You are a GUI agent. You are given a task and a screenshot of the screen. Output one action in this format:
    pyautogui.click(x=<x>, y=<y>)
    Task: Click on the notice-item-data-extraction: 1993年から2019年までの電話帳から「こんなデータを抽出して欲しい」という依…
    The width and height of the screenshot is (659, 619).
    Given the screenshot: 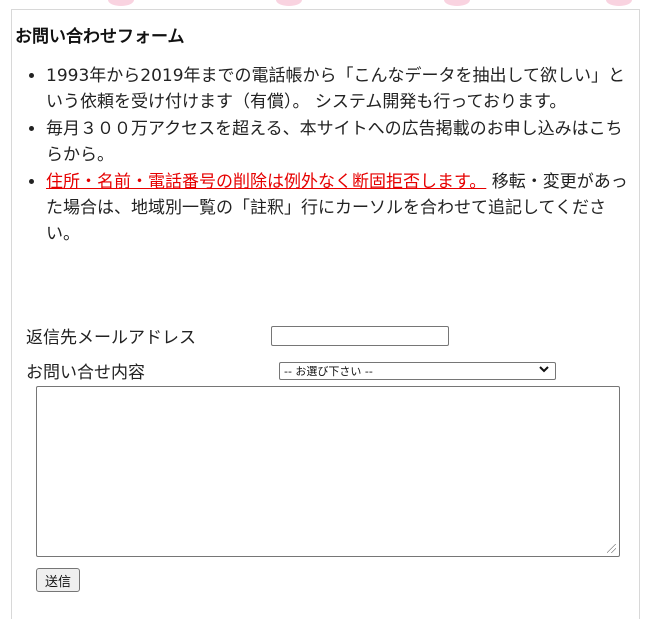 What is the action you would take?
    pyautogui.click(x=340, y=89)
    